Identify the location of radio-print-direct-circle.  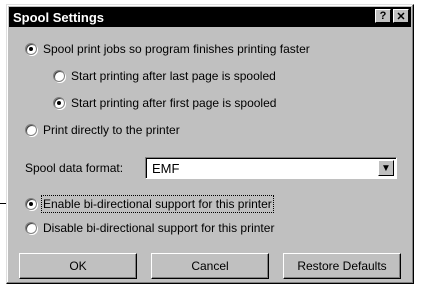
(31, 130).